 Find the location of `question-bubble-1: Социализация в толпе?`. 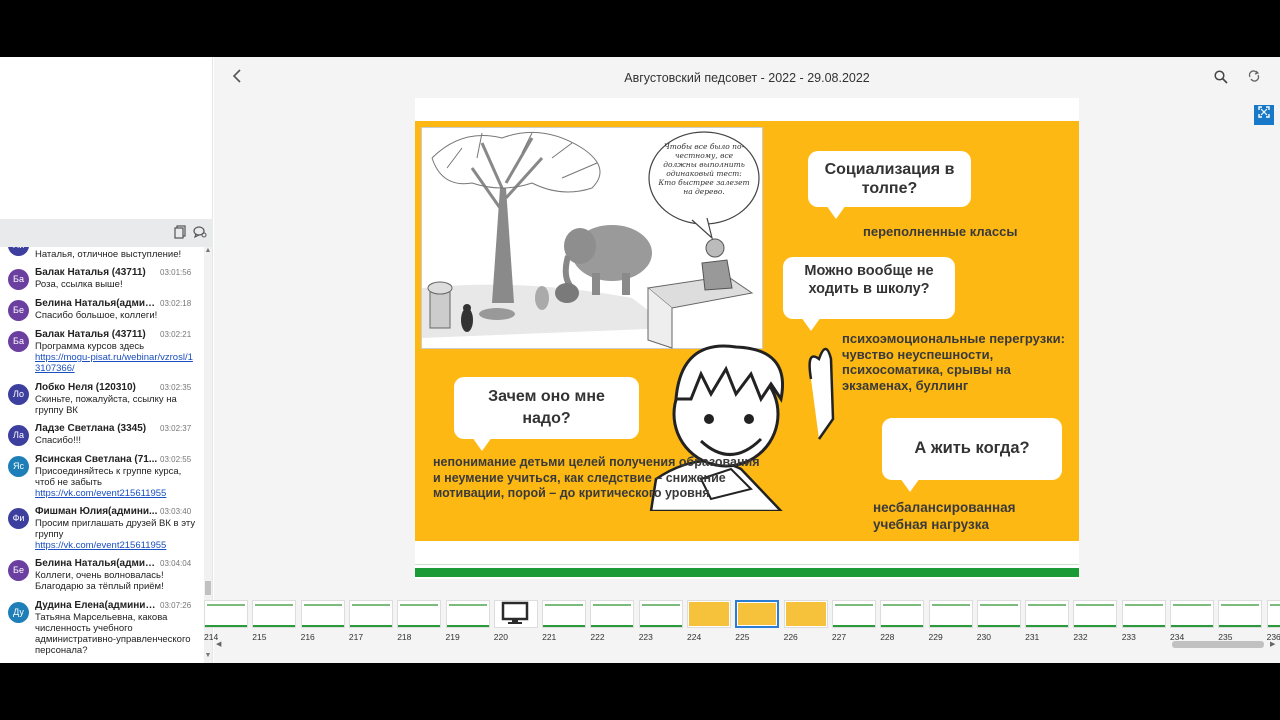

question-bubble-1: Социализация в толпе? is located at coordinates (889, 185).